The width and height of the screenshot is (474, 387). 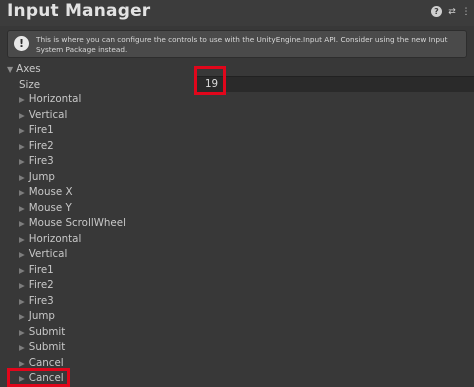 I want to click on axis-item-label: Mouse ScrollWheel, so click(x=77, y=223).